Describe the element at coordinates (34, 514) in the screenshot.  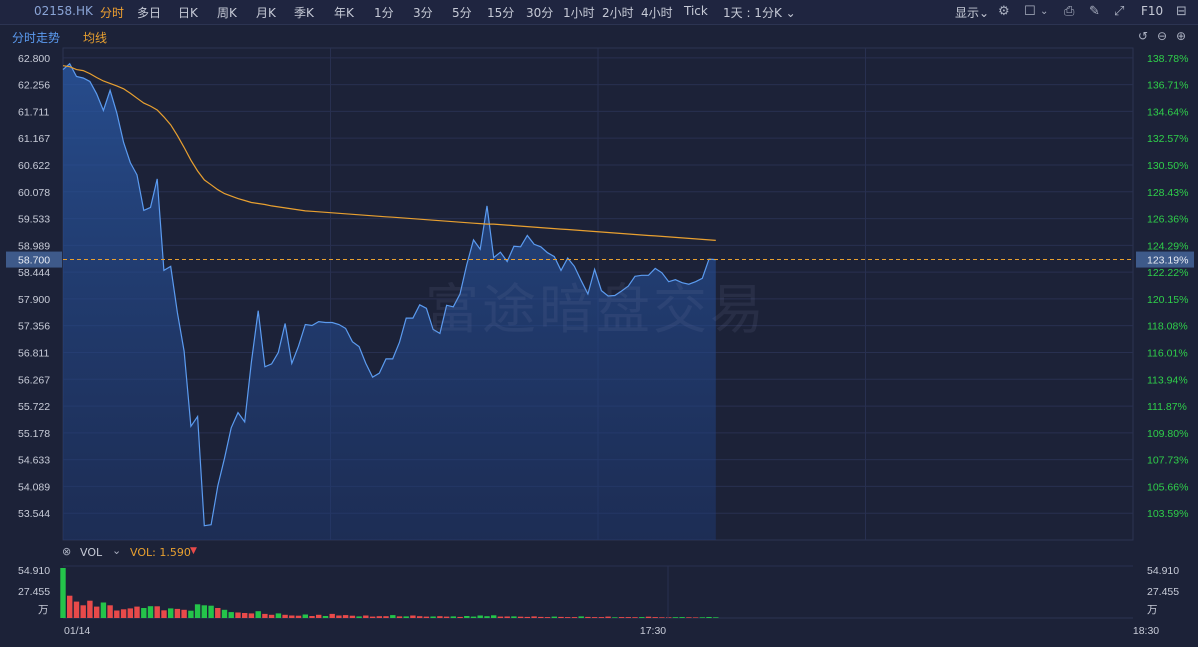
I see `y-tick-label: 53.544` at that location.